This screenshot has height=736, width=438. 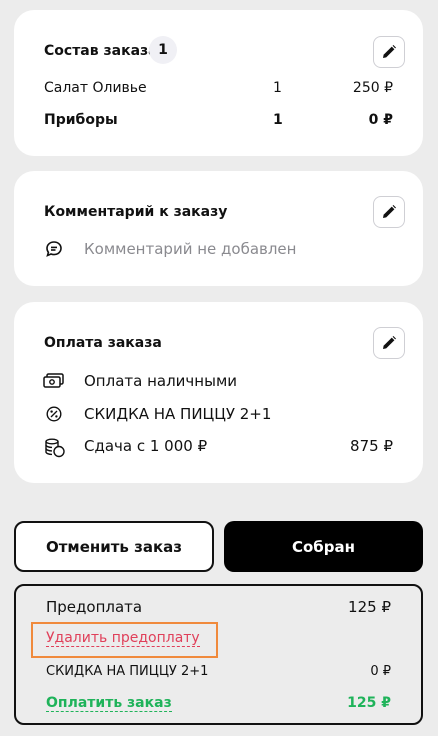 I want to click on remove-prepayment-link: Удалить предоплату, so click(x=123, y=638).